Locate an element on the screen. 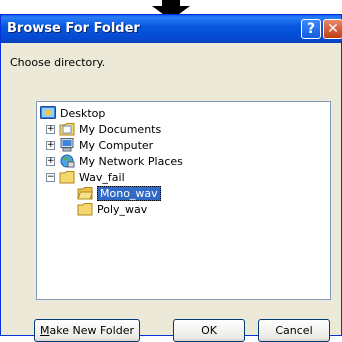 Image resolution: width=342 pixels, height=342 pixels. tree-item-my-computer: My Computer is located at coordinates (106, 145).